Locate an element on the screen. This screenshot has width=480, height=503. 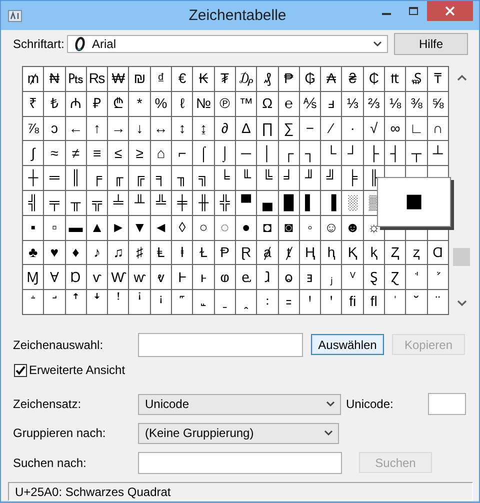
character-cell: ╣ is located at coordinates (33, 203).